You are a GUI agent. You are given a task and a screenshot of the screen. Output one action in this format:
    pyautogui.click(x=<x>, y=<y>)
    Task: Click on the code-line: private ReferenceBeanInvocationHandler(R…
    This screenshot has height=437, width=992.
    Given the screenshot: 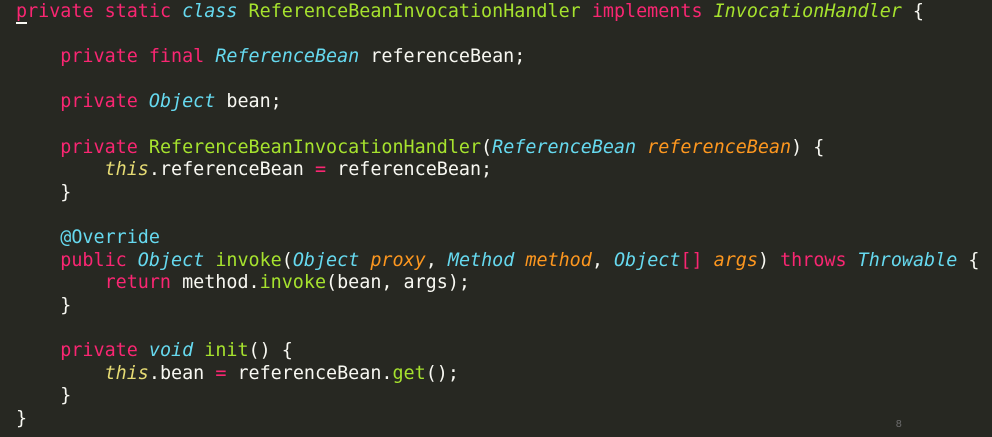 What is the action you would take?
    pyautogui.click(x=504, y=148)
    